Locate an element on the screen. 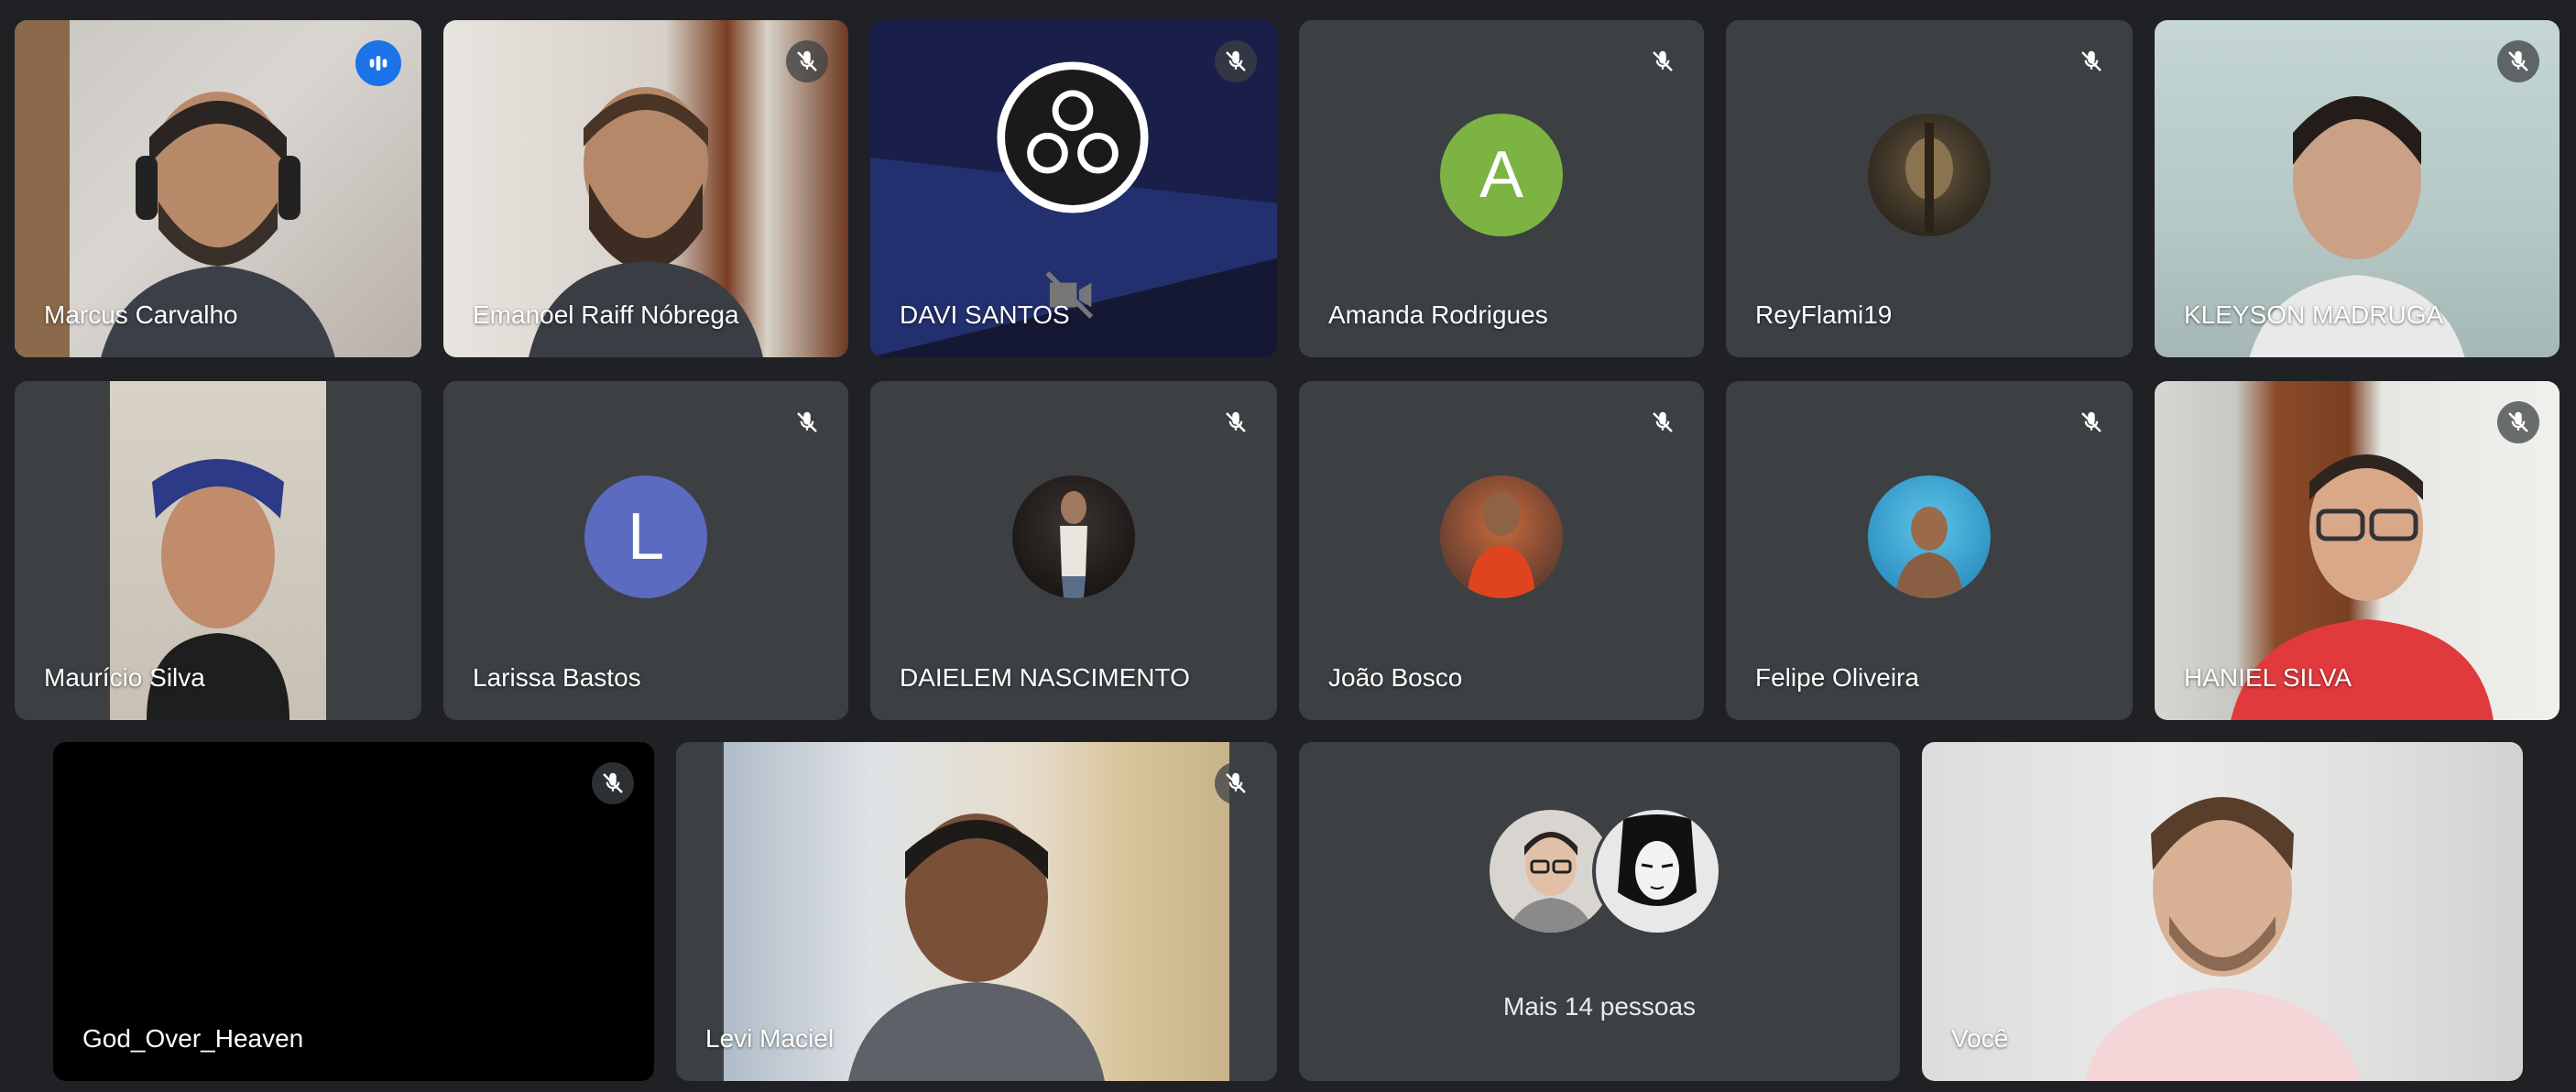  participant-tile-haniel-silva: HANIEL SILVA is located at coordinates (2358, 550).